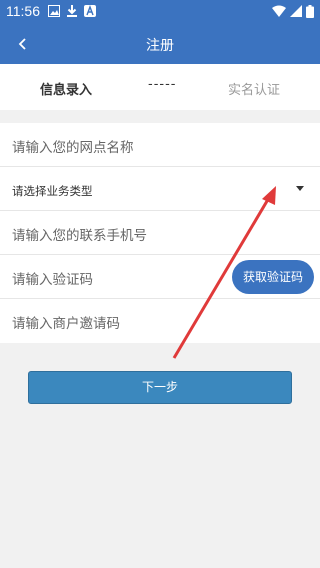  I want to click on app-notification-icon, so click(90, 11).